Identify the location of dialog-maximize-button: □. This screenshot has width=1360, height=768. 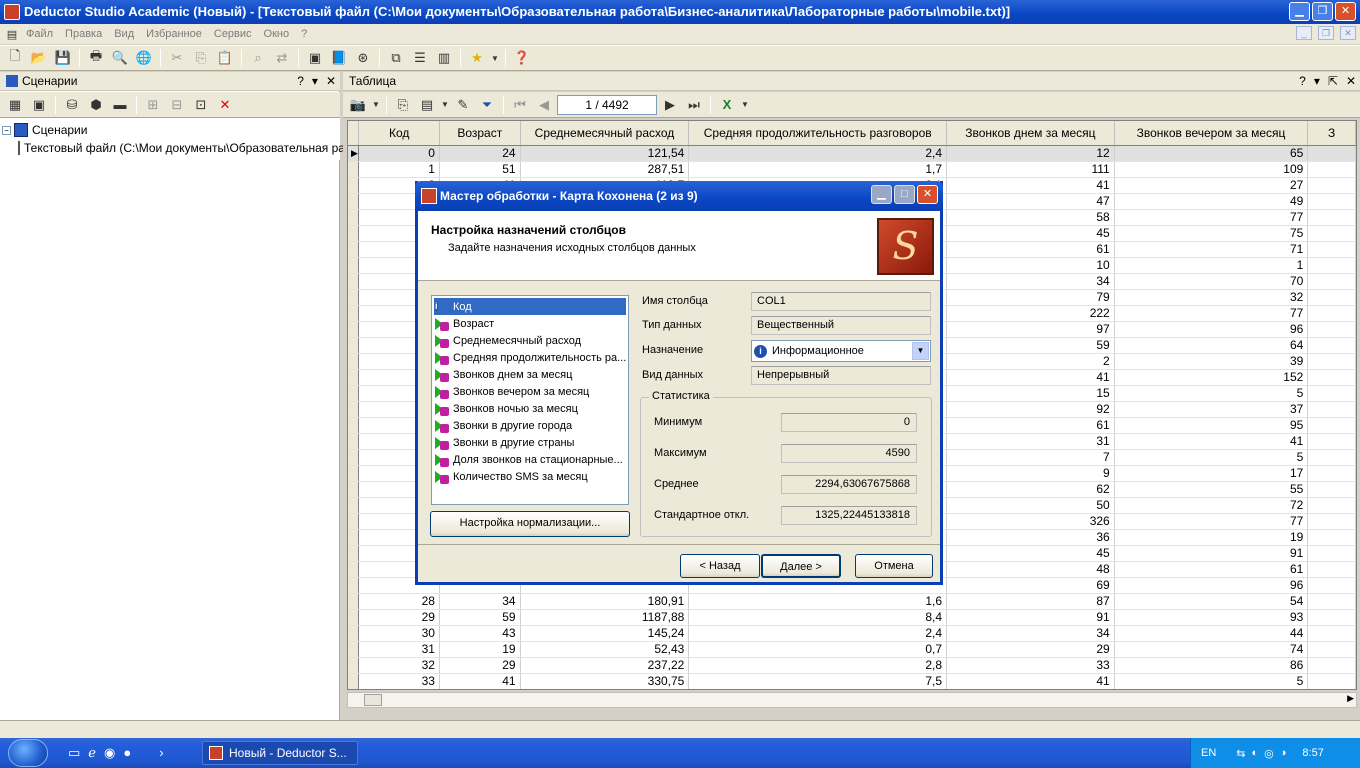
(904, 194).